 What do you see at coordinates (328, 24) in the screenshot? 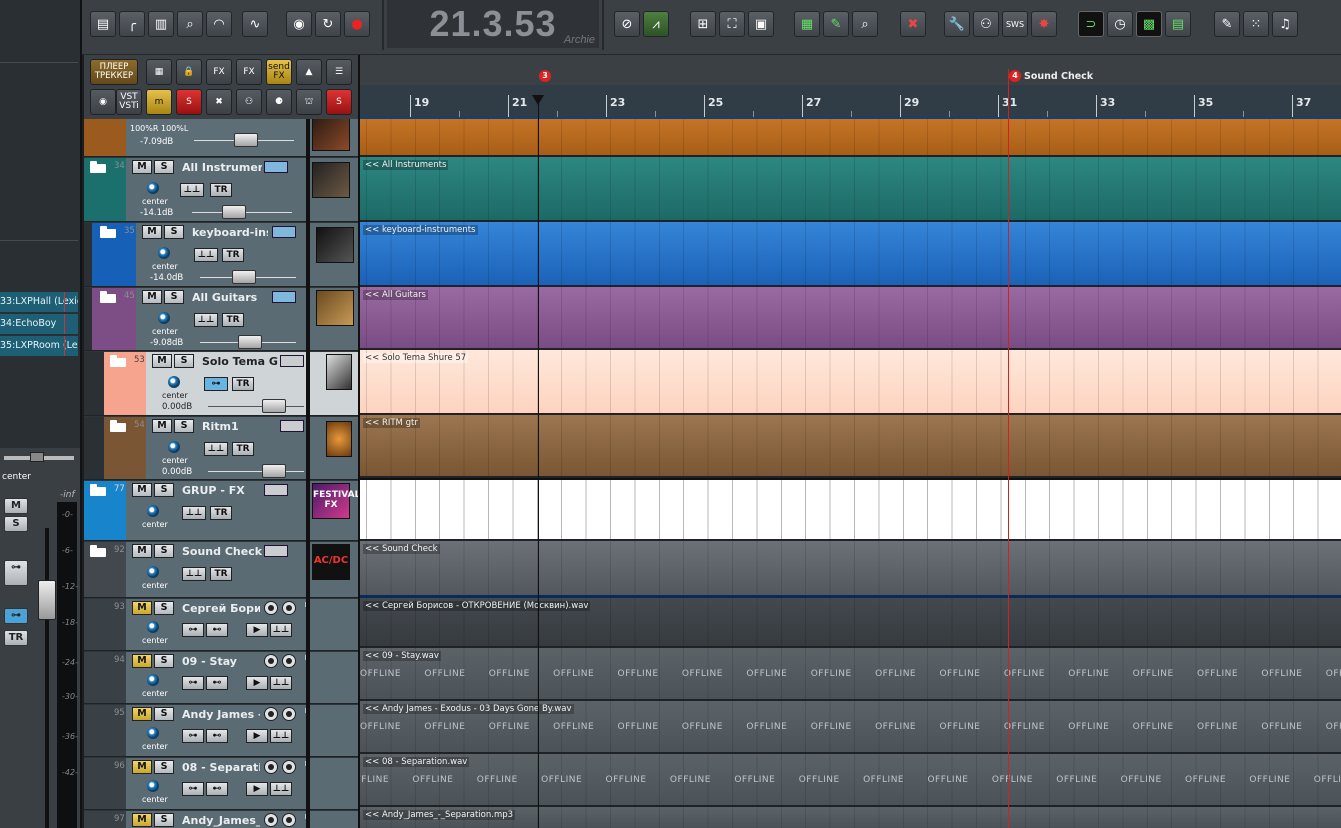
I see `loop-icon: ↻` at bounding box center [328, 24].